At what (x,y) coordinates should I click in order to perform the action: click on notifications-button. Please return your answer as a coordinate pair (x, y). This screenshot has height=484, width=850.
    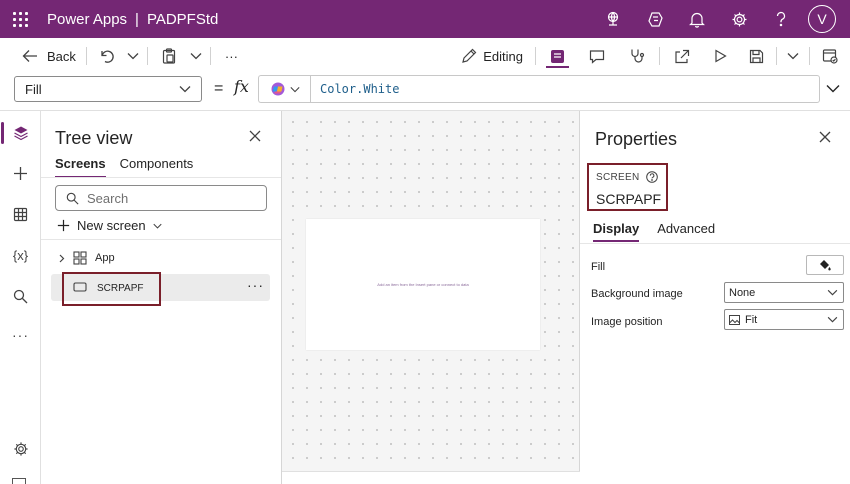
    Looking at the image, I should click on (697, 19).